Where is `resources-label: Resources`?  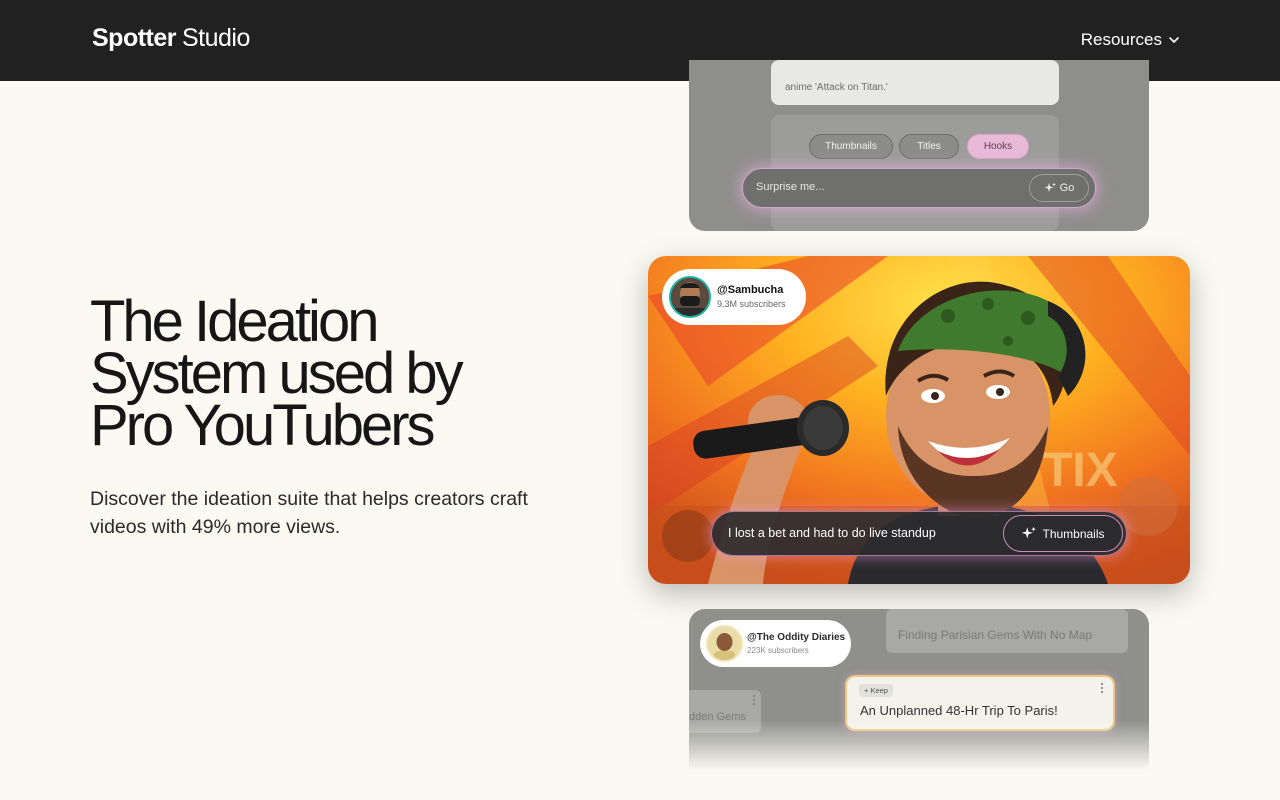 resources-label: Resources is located at coordinates (1121, 39).